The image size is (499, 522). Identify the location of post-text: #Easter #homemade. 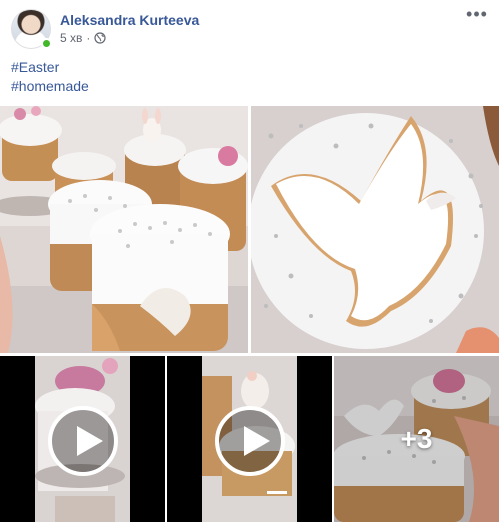
(50, 77).